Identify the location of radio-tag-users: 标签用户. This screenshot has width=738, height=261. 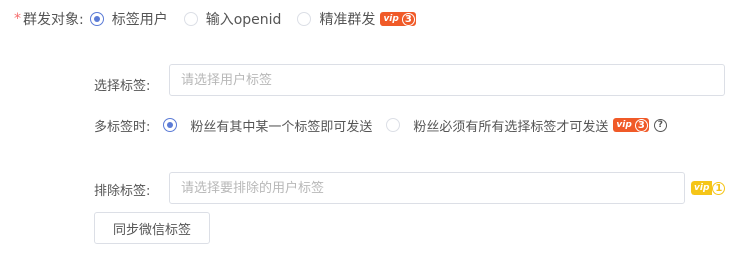
(128, 19).